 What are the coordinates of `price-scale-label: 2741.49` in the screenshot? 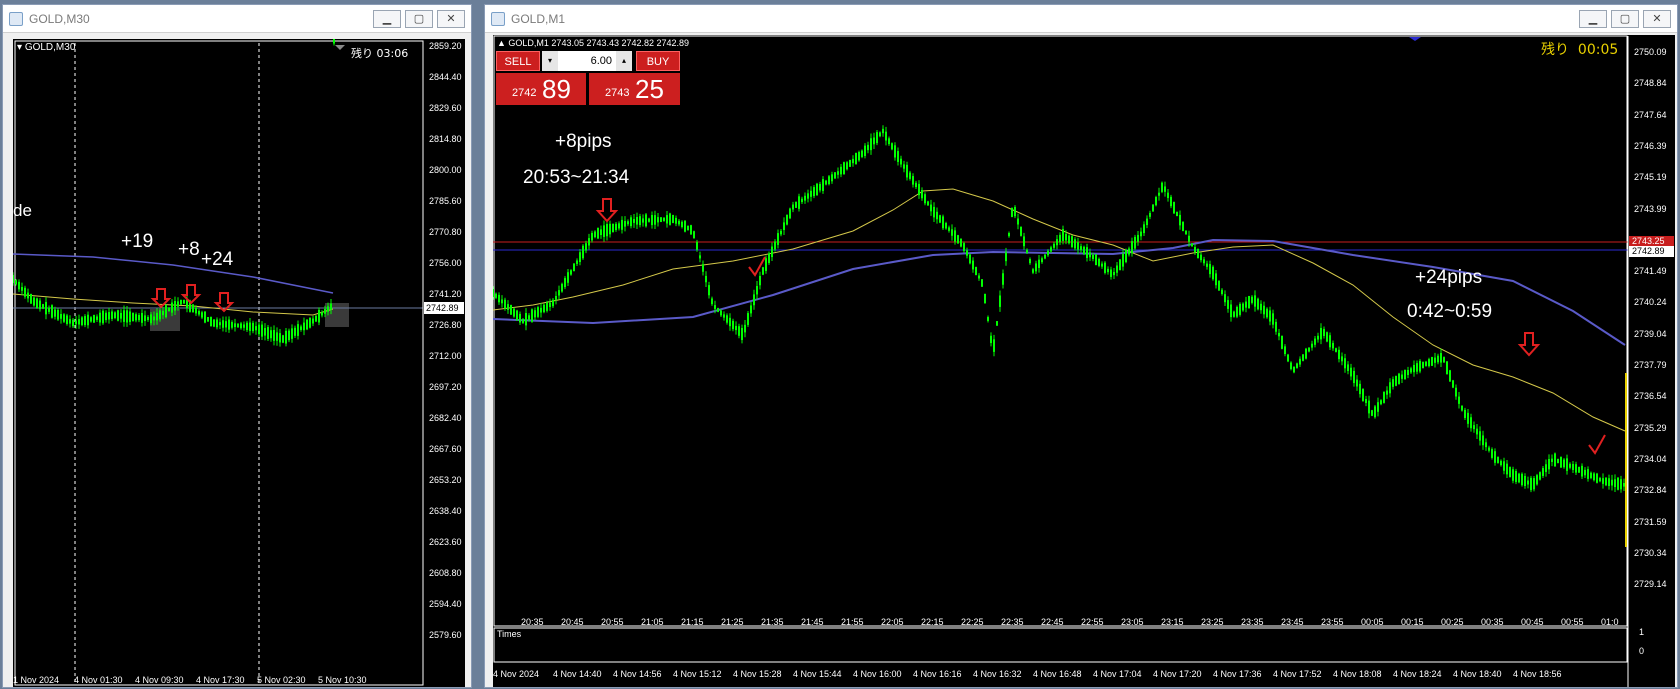 It's located at (1650, 271).